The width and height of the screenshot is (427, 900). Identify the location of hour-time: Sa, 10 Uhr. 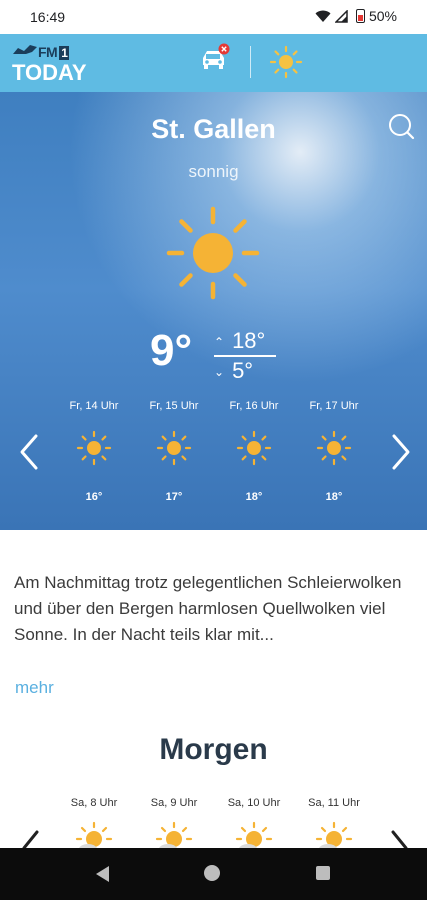
(254, 803).